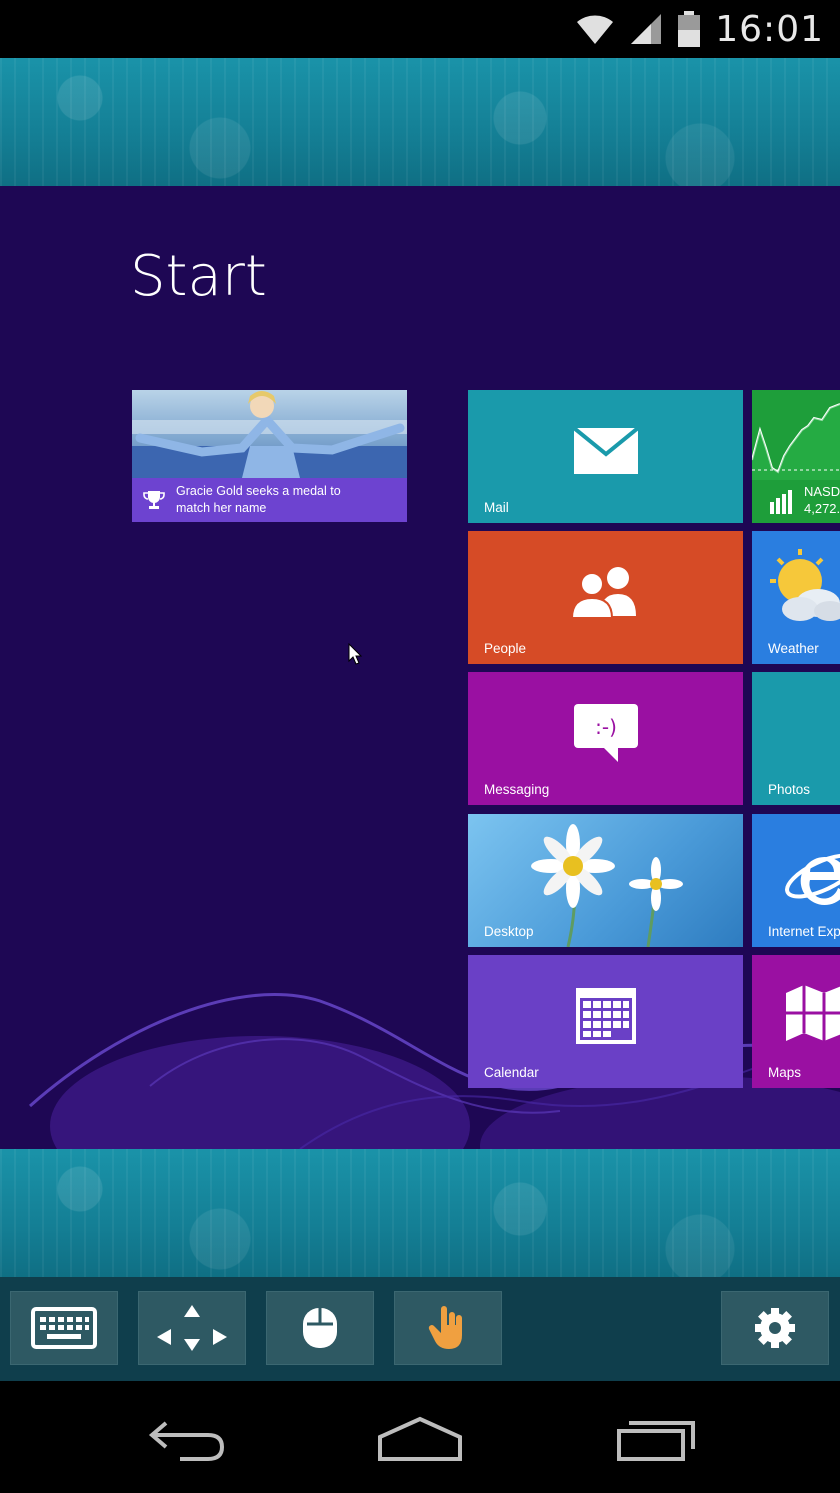  I want to click on tile-messaging: :-) Messaging, so click(605, 738).